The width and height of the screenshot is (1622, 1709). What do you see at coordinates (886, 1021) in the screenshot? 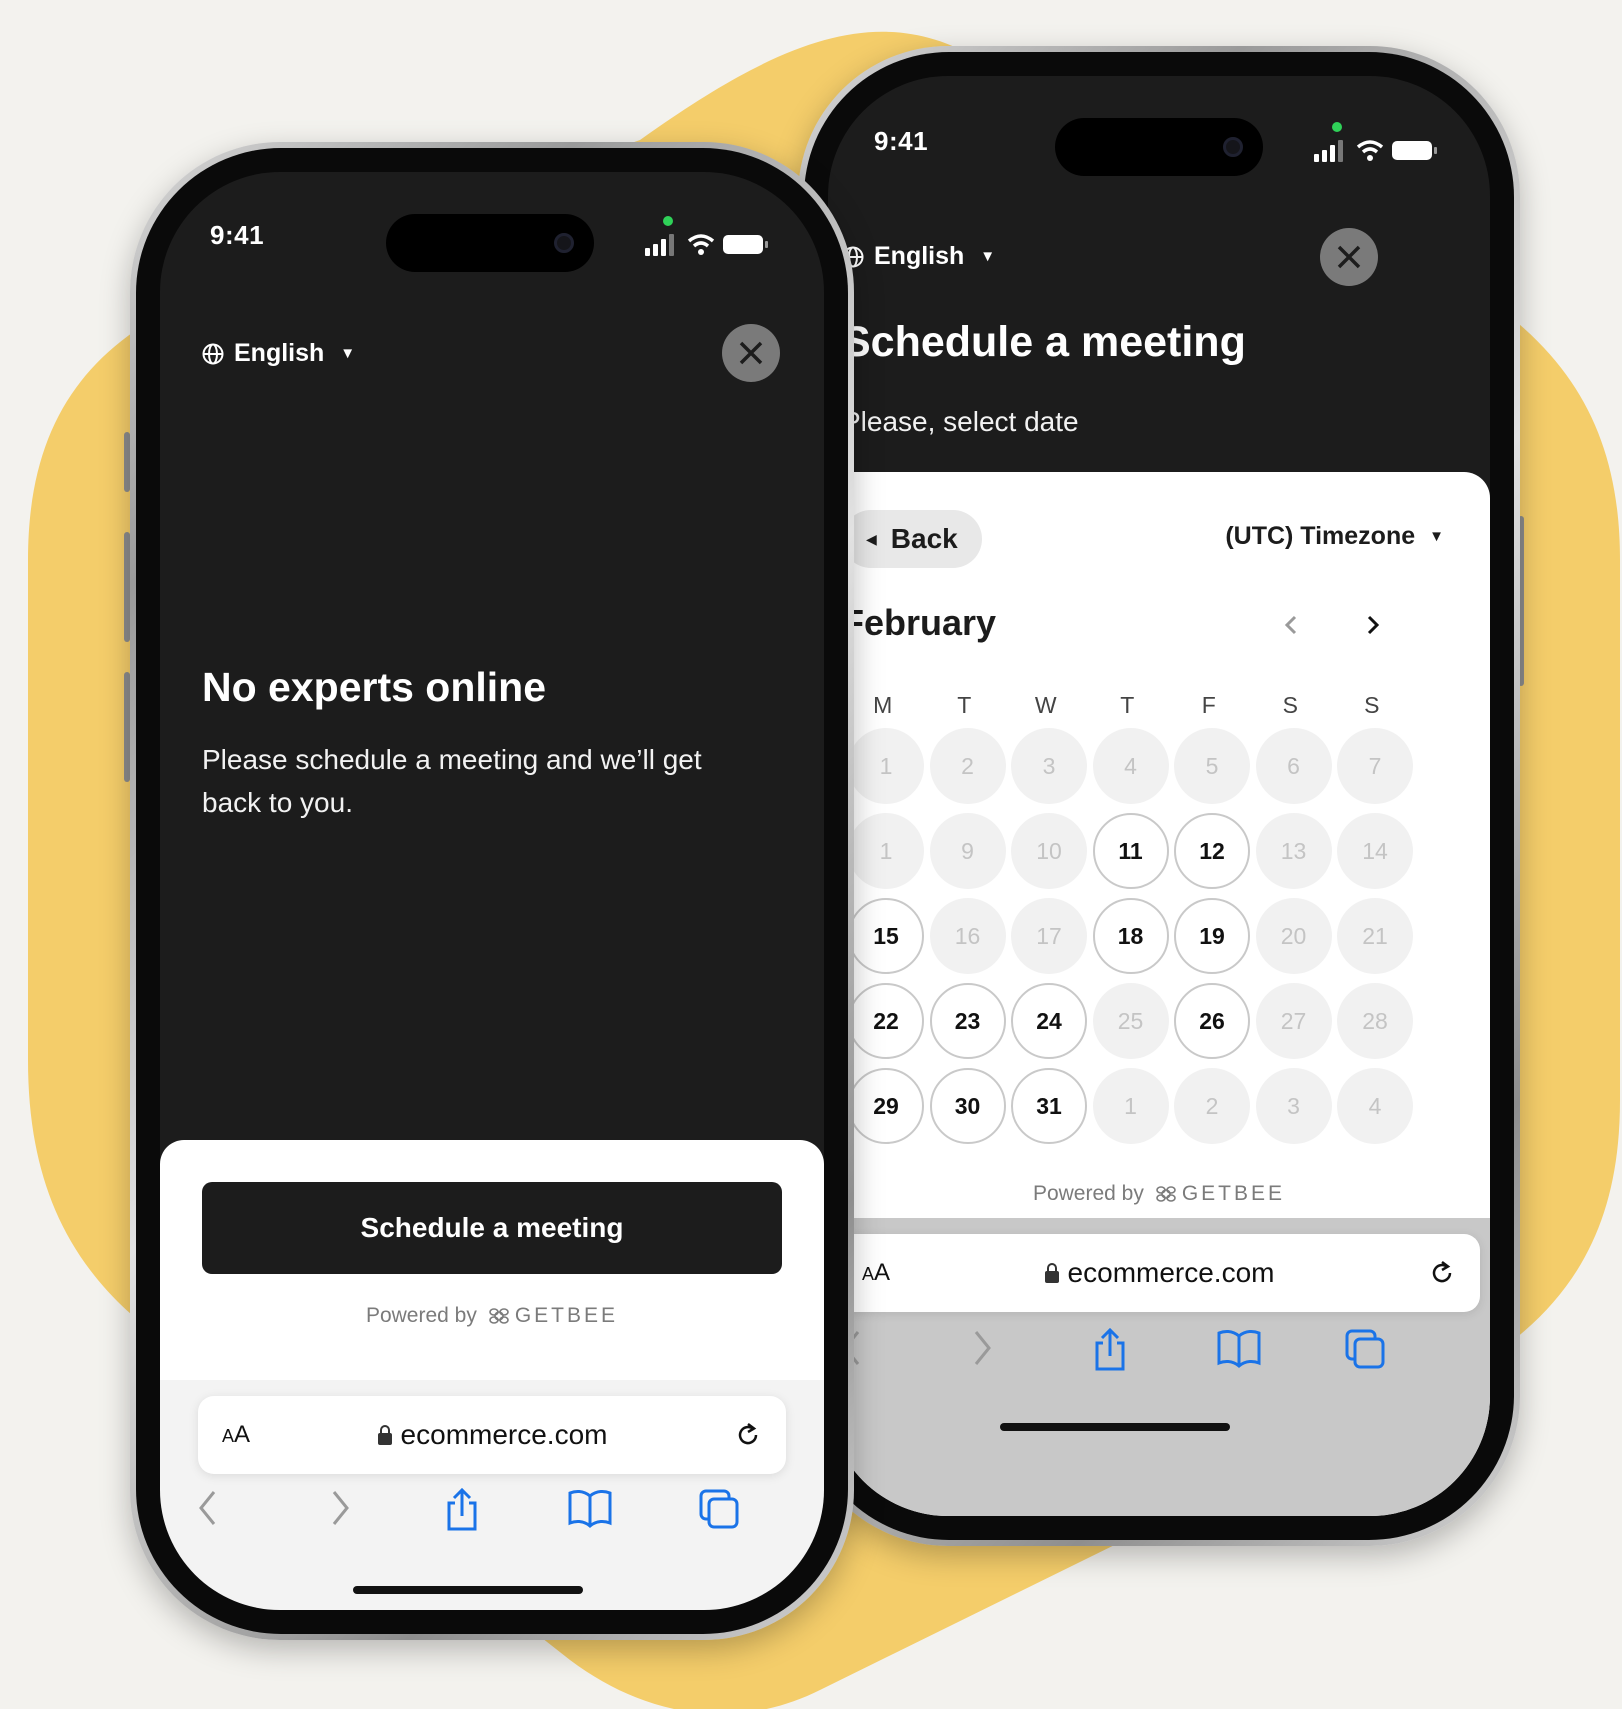
I see `calendar-day-available: 22` at bounding box center [886, 1021].